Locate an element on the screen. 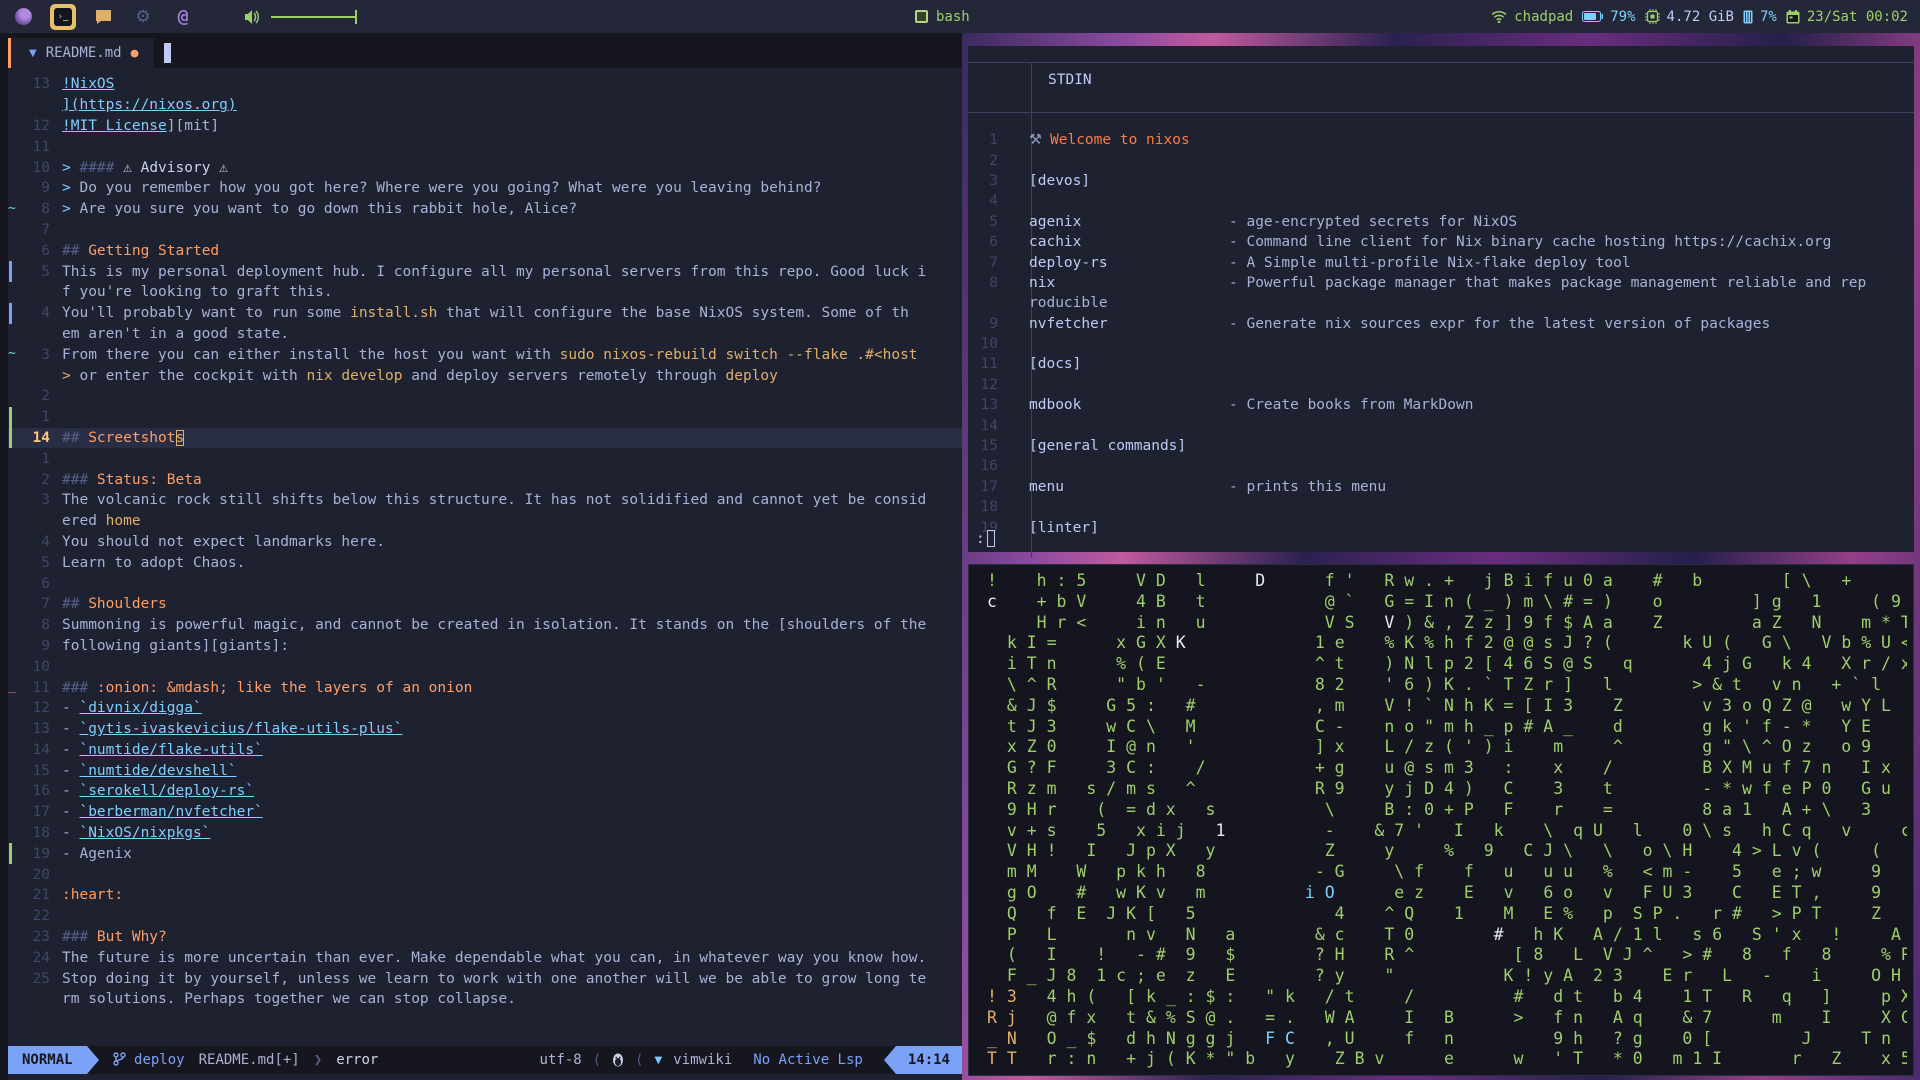  editor-line: 18- `NixOS/nixpkgs` is located at coordinates (485, 833).